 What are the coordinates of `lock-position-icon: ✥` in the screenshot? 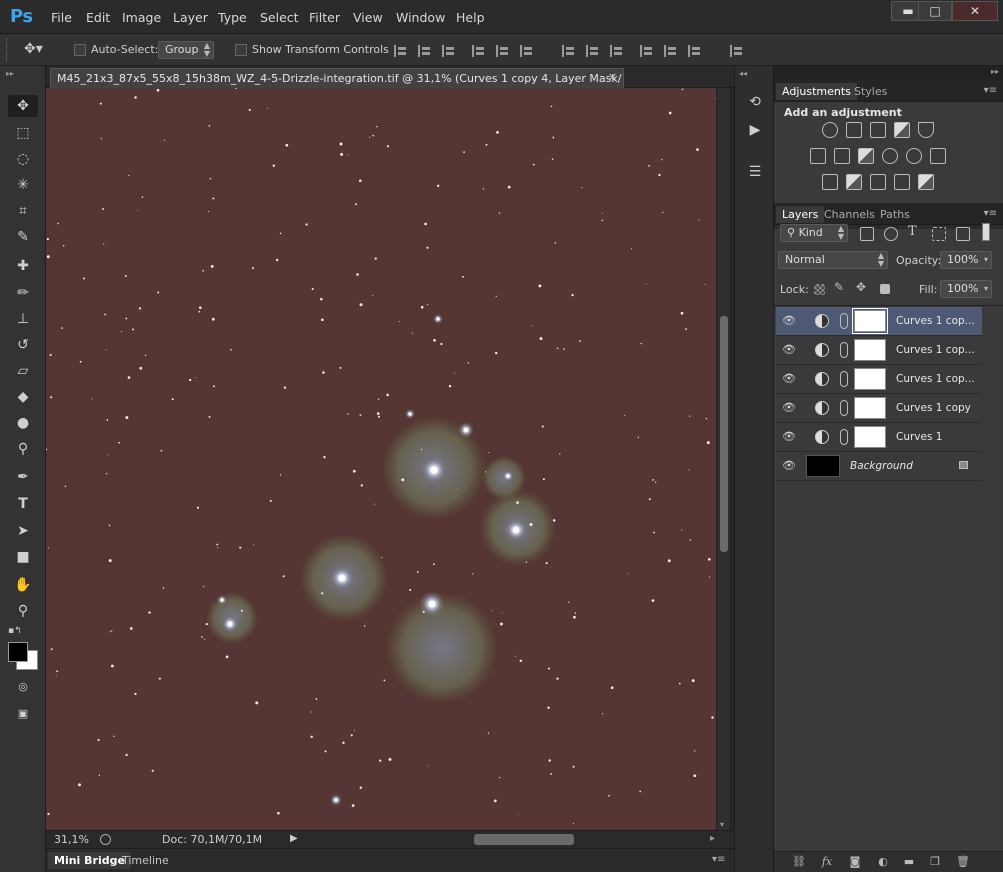 It's located at (861, 287).